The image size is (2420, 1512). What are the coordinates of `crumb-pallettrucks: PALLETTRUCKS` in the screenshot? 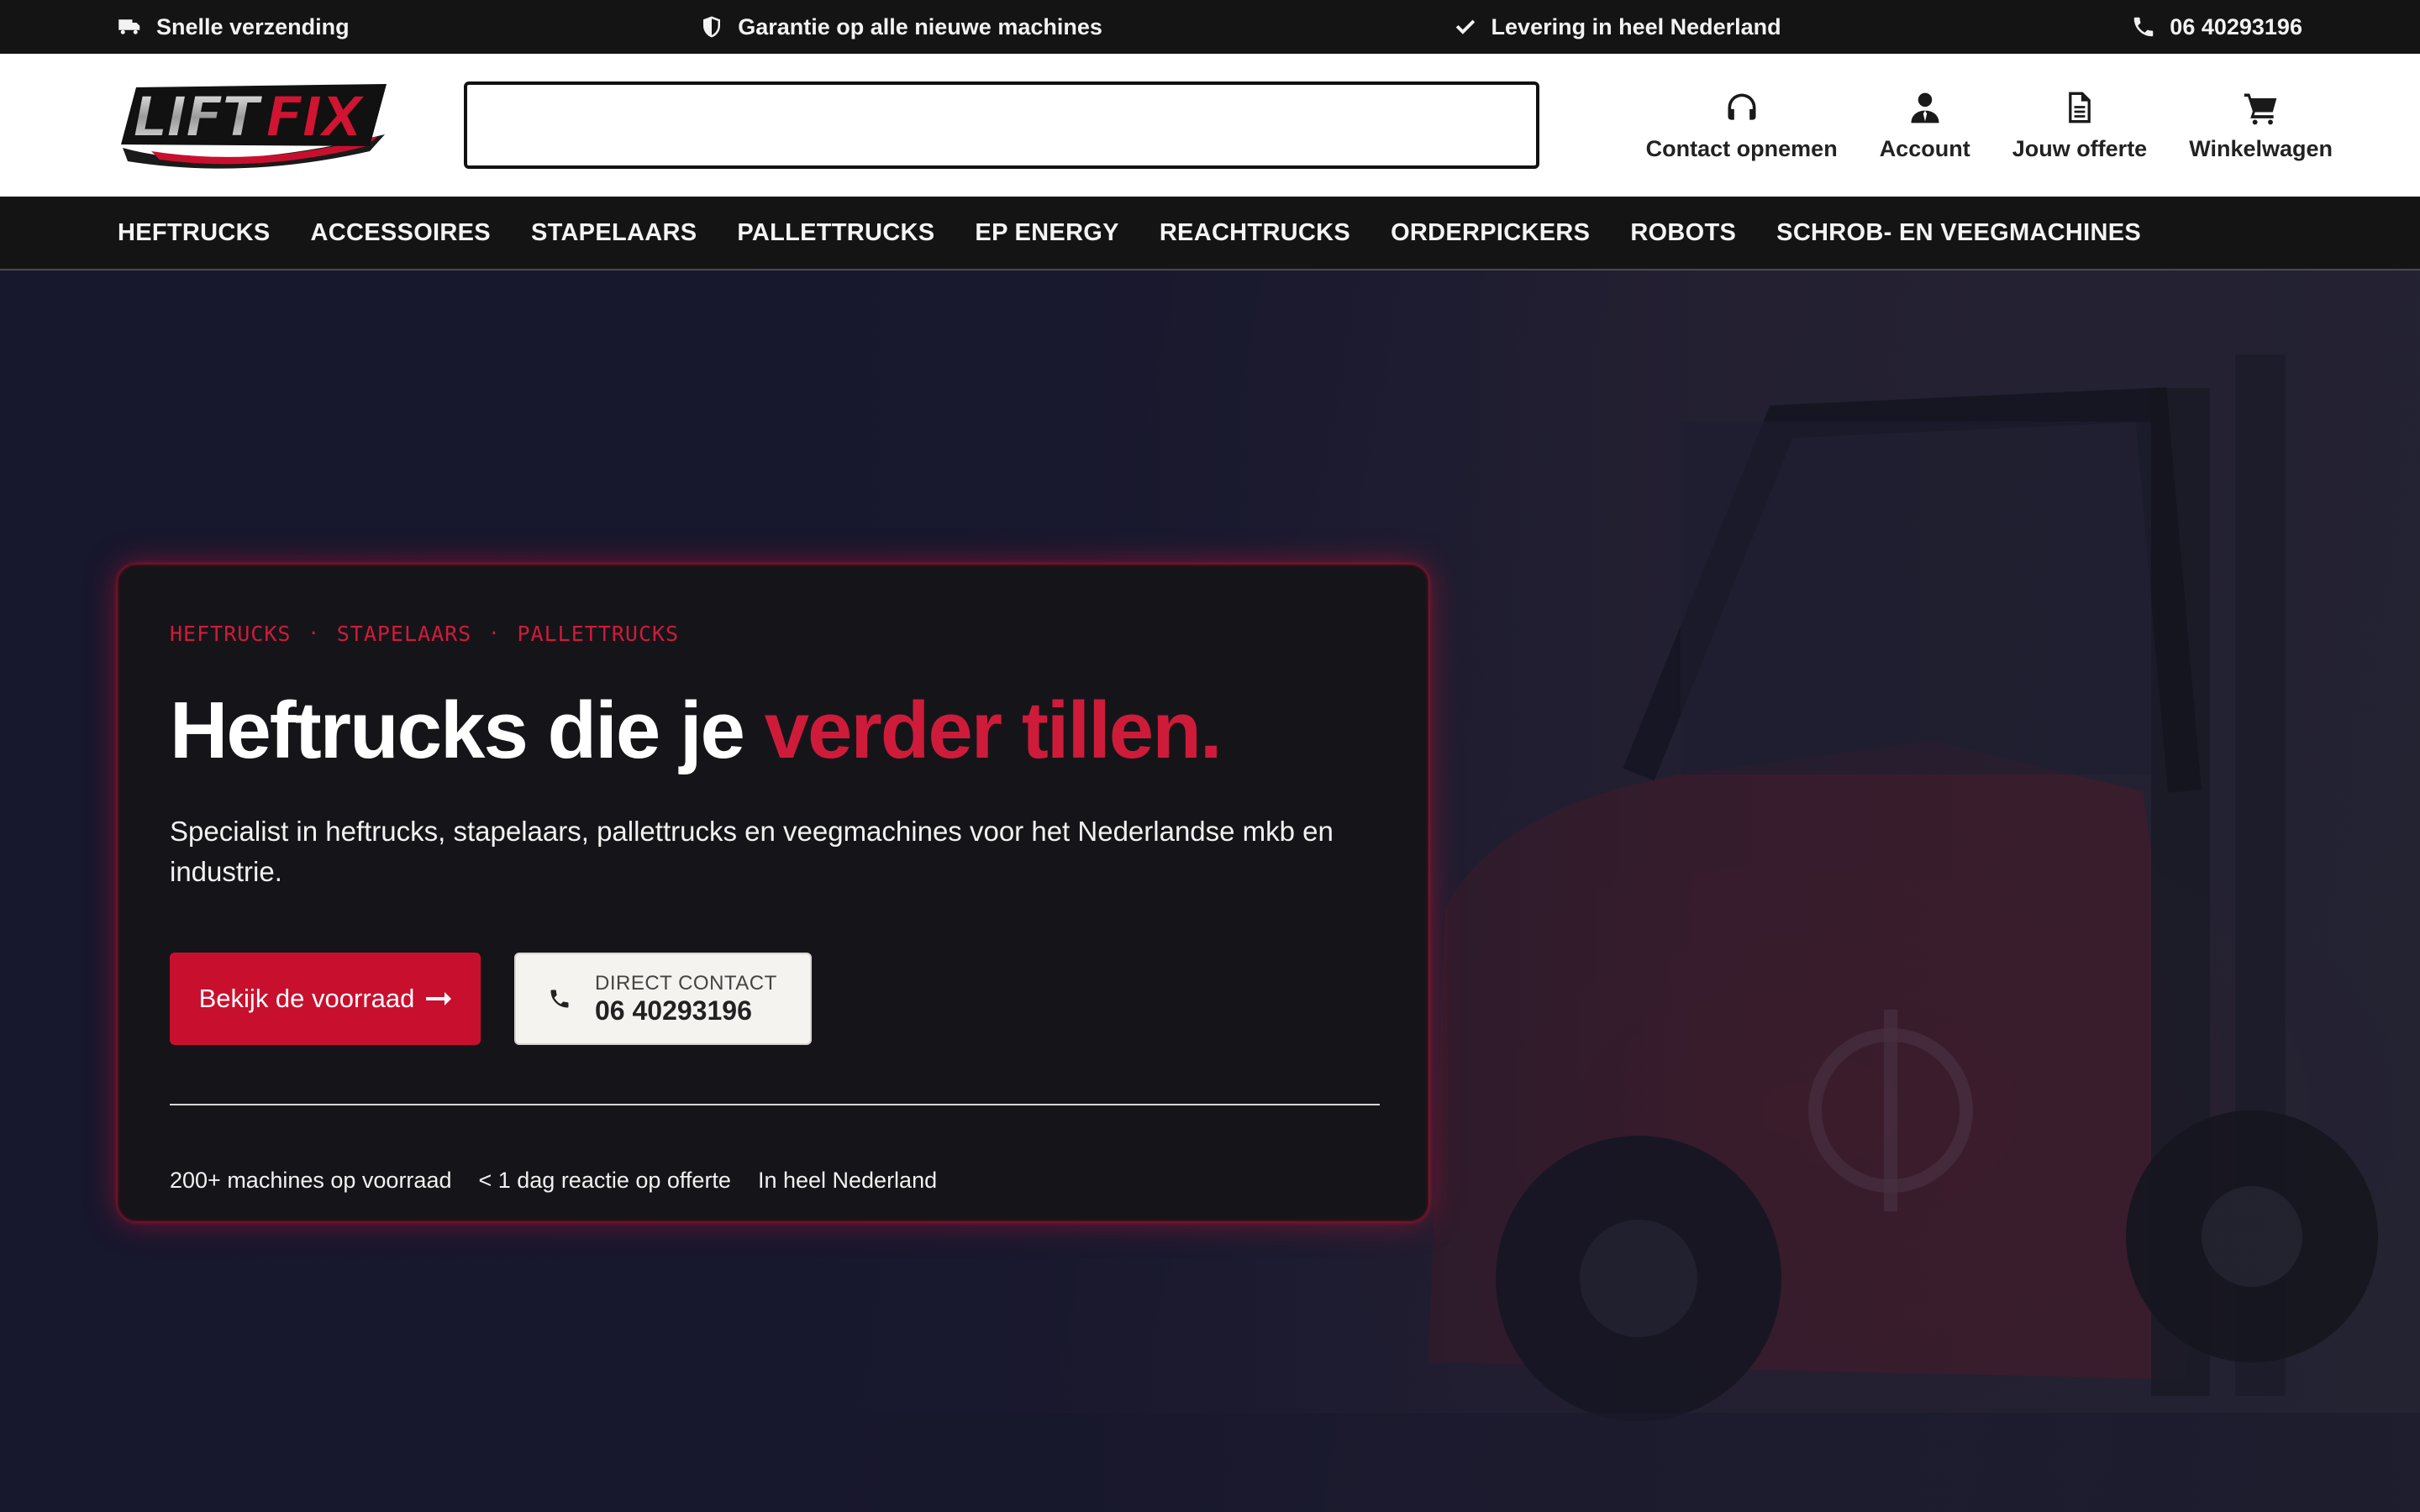 It's located at (598, 634).